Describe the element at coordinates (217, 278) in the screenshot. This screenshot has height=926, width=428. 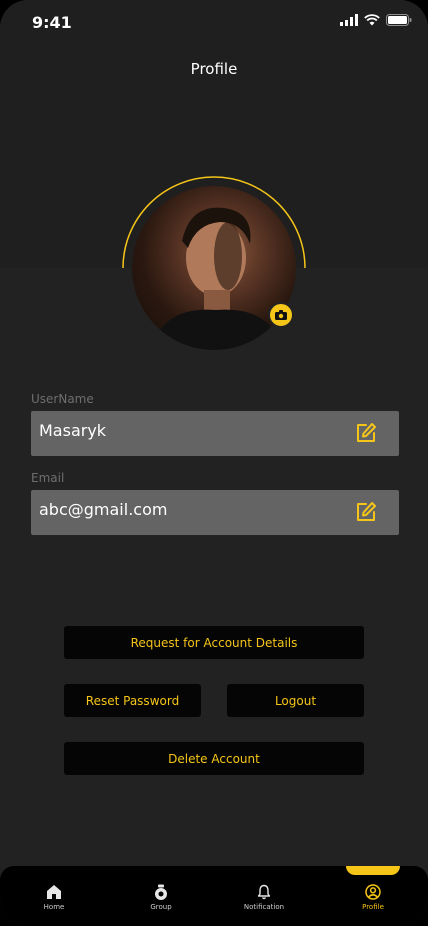
I see `avatar-portrait` at that location.